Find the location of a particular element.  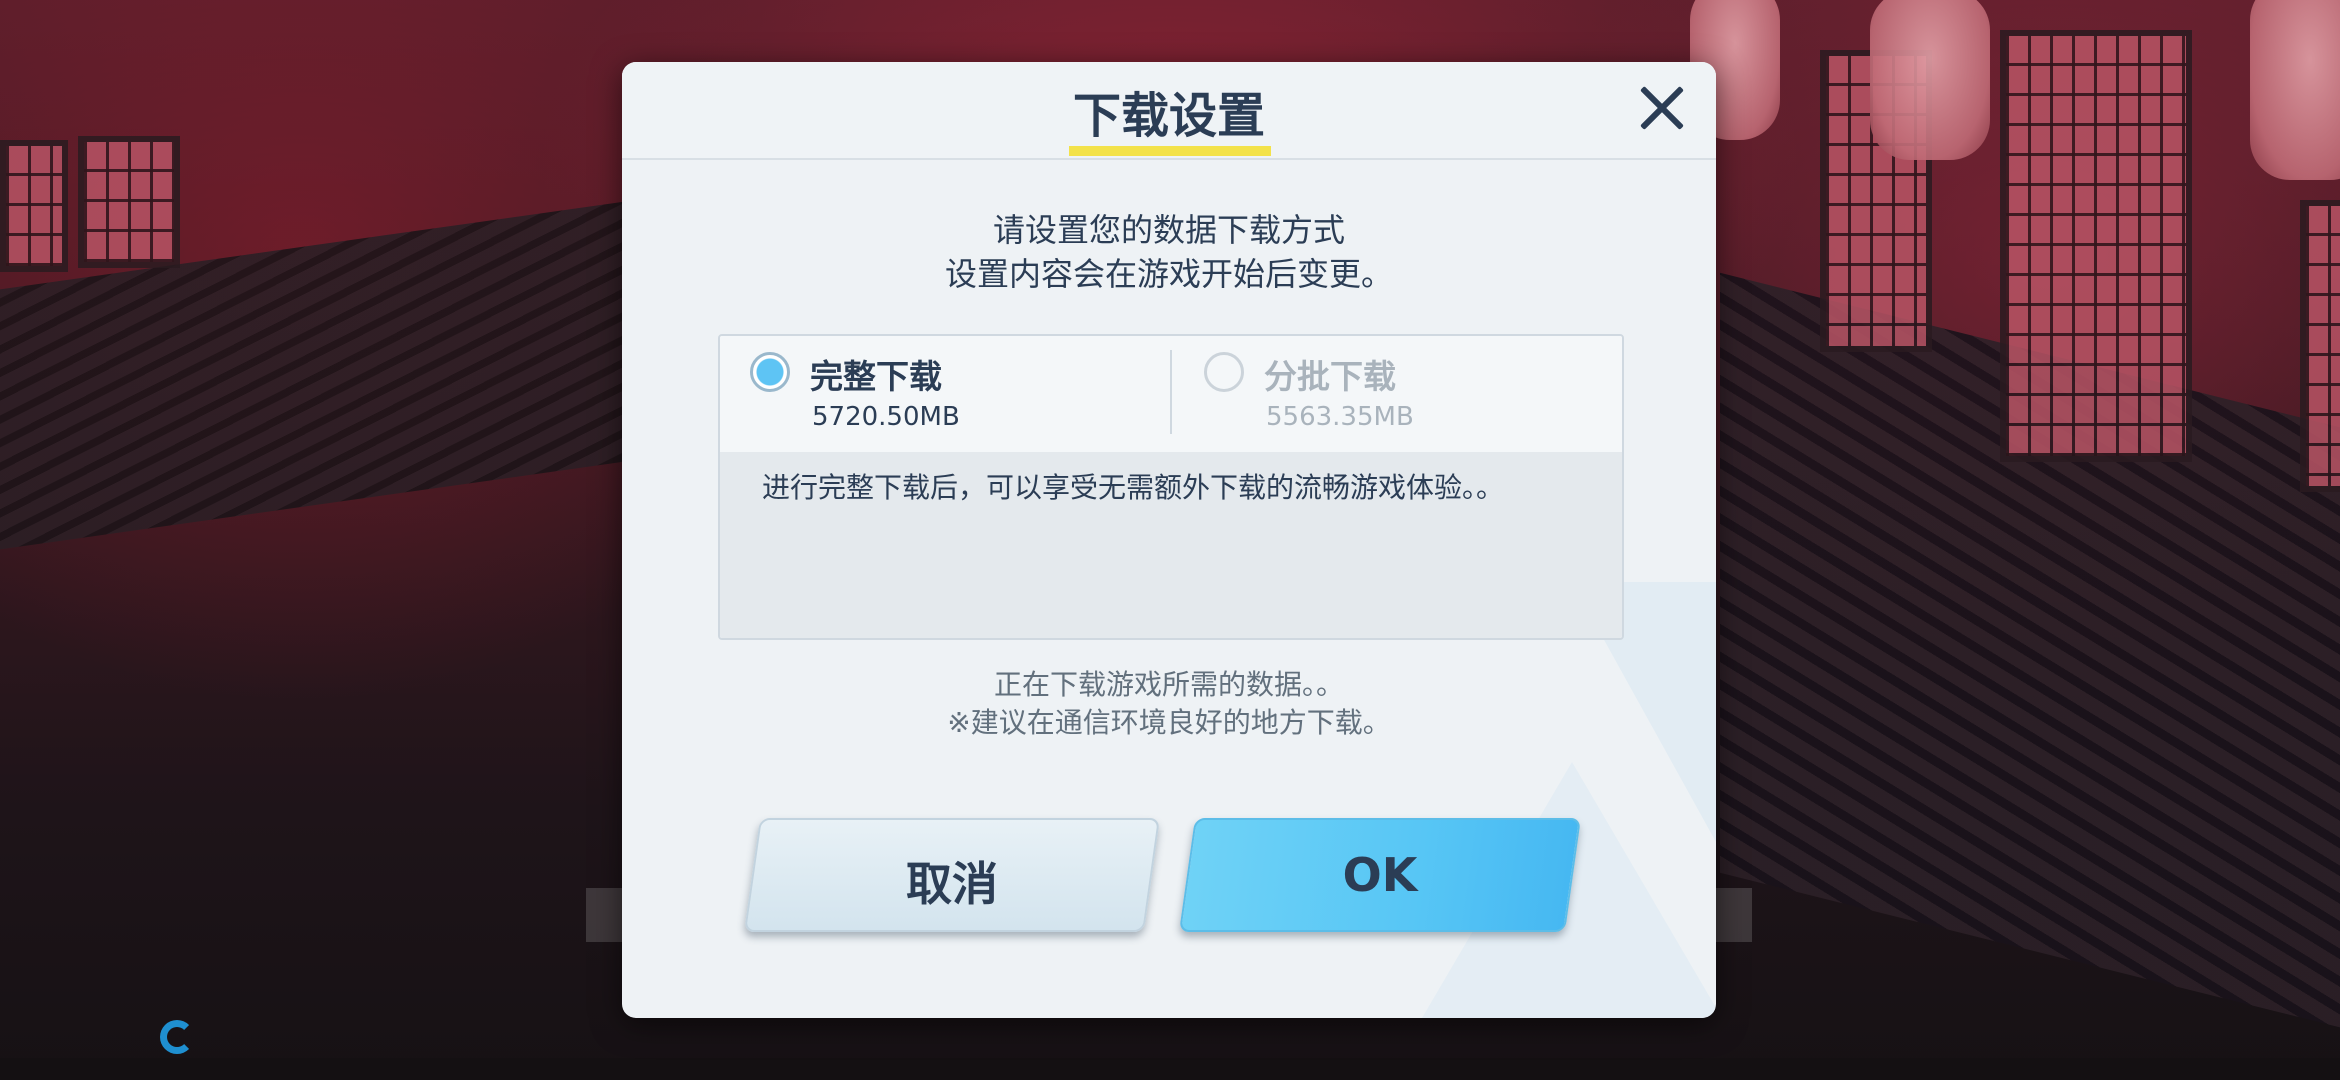

option-batch-download-size: 5563.35MB is located at coordinates (1340, 417).